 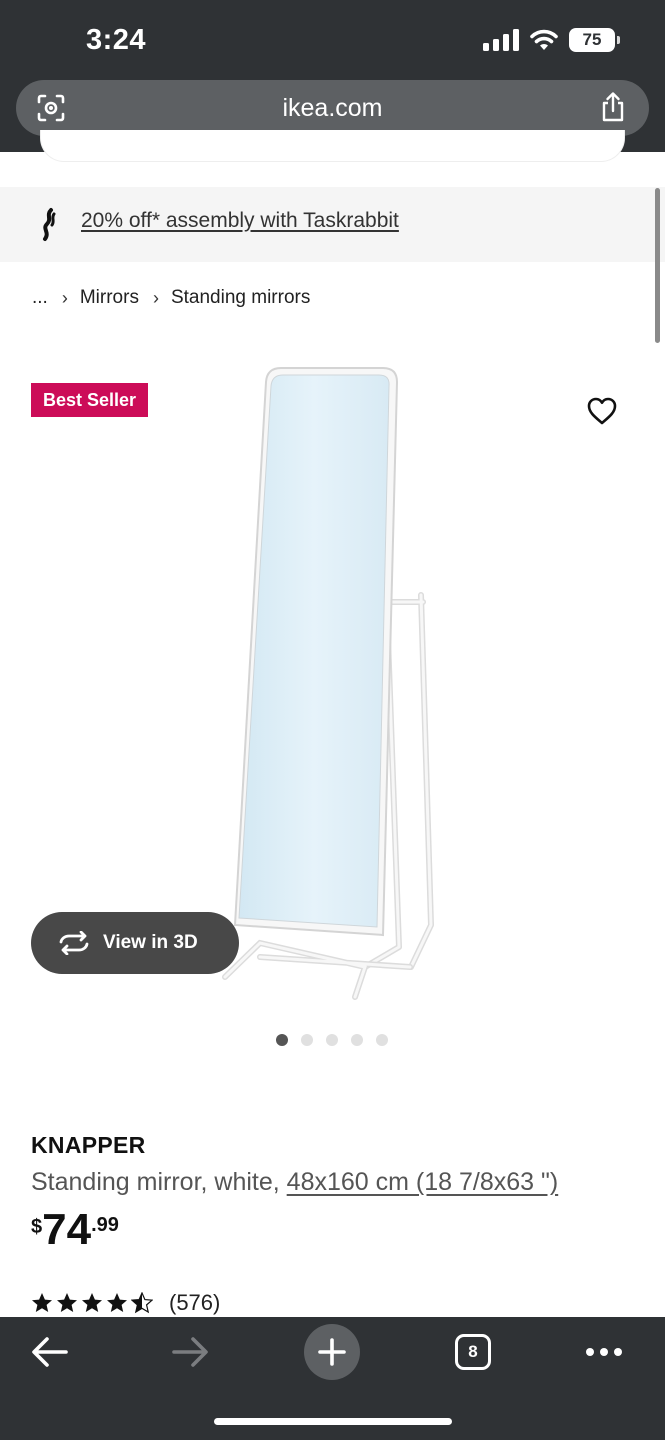 I want to click on battery-icon: 75, so click(x=594, y=40).